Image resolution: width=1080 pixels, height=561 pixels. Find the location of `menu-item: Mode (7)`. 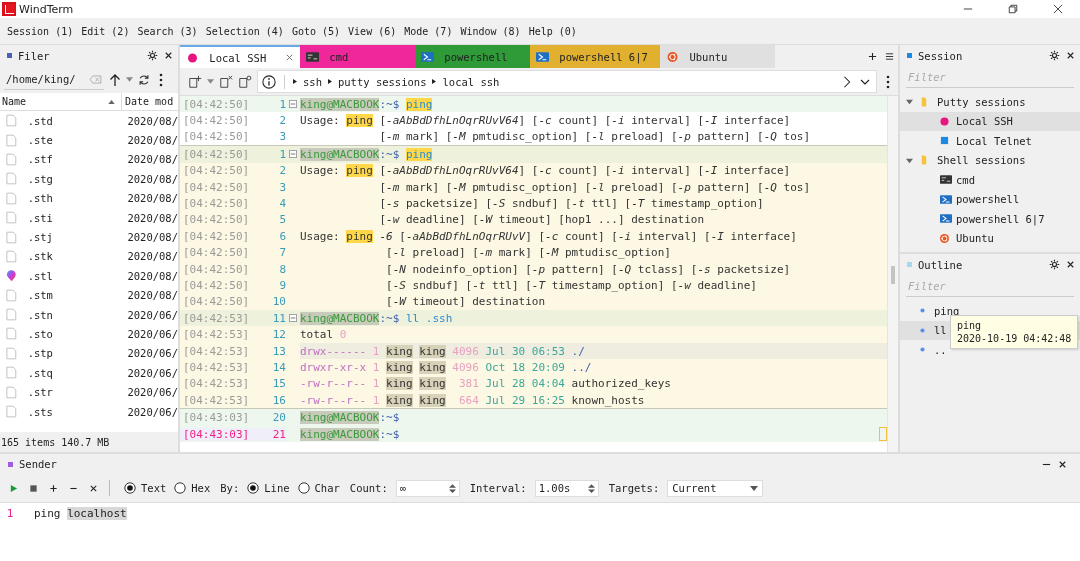

menu-item: Mode (7) is located at coordinates (428, 31).